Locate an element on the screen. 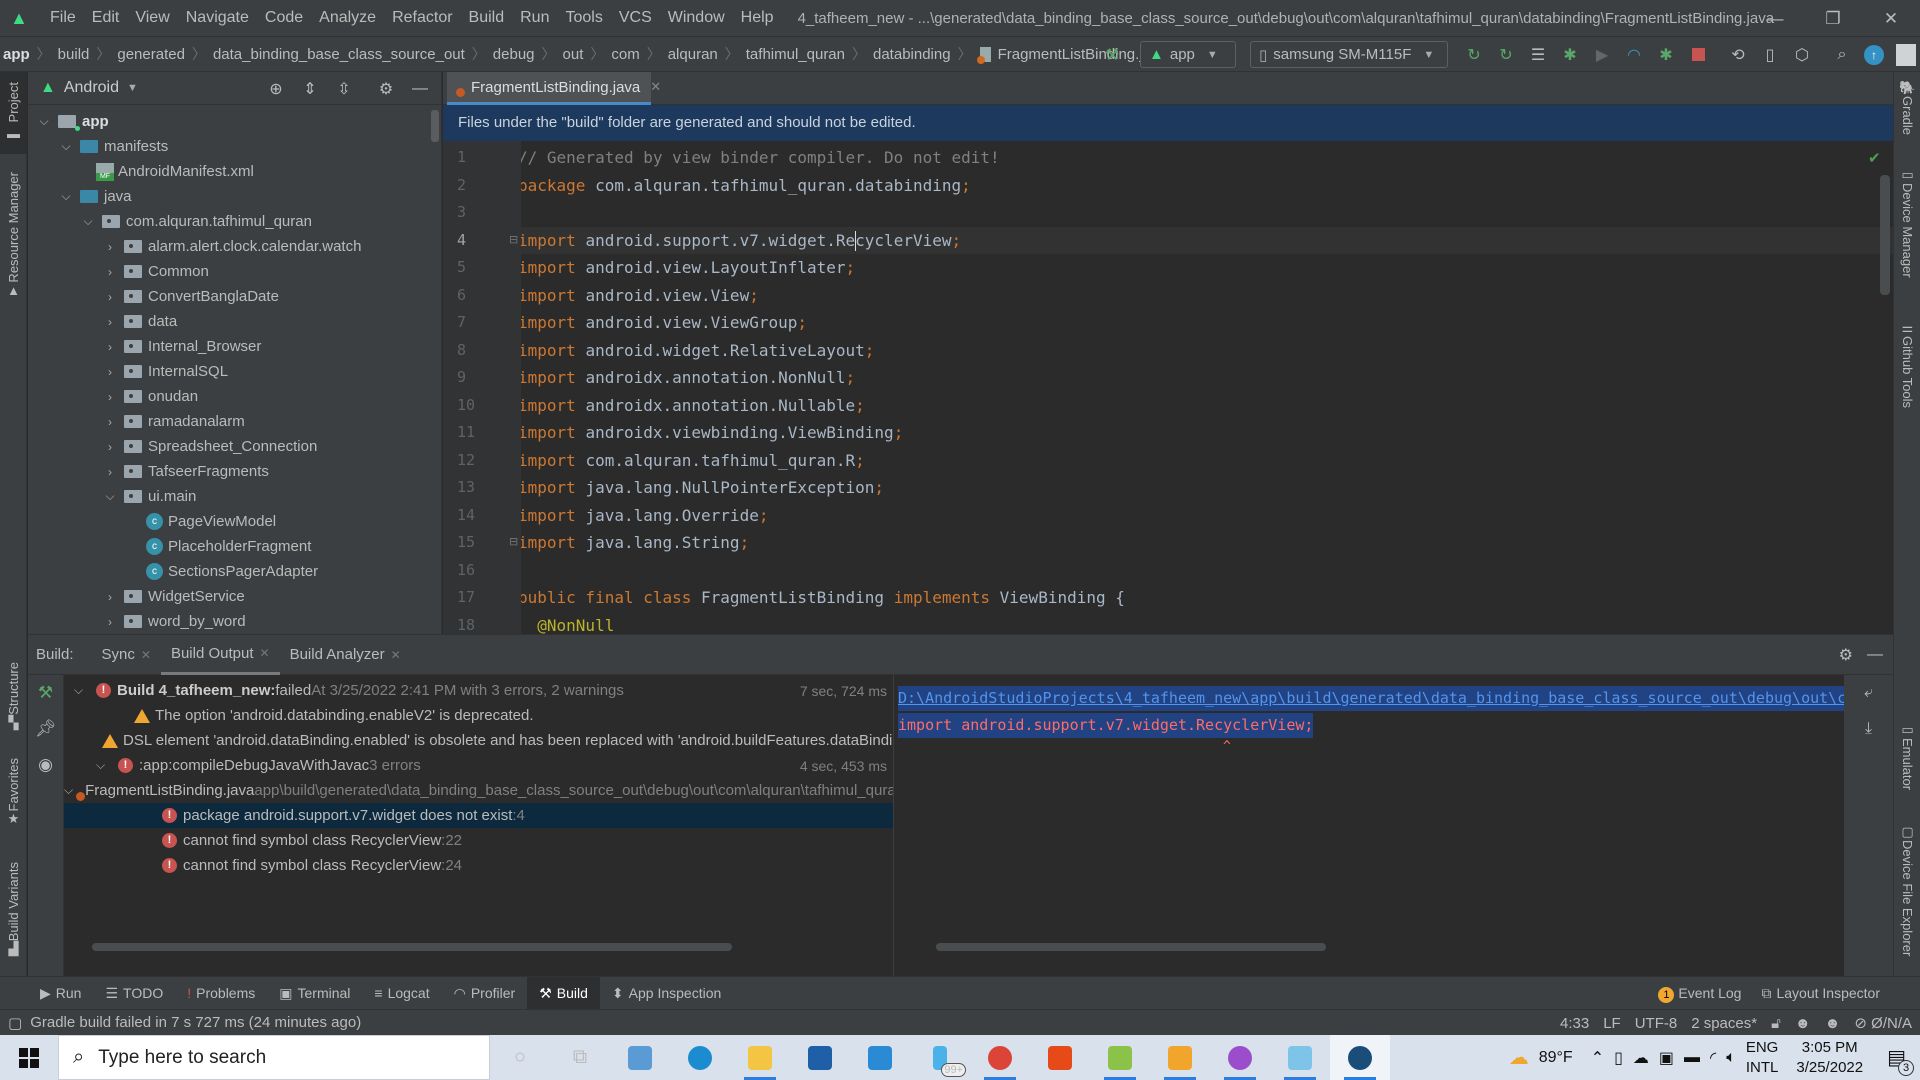 Image resolution: width=1920 pixels, height=1080 pixels. lock-icon: 🔓︎ is located at coordinates (1776, 1023).